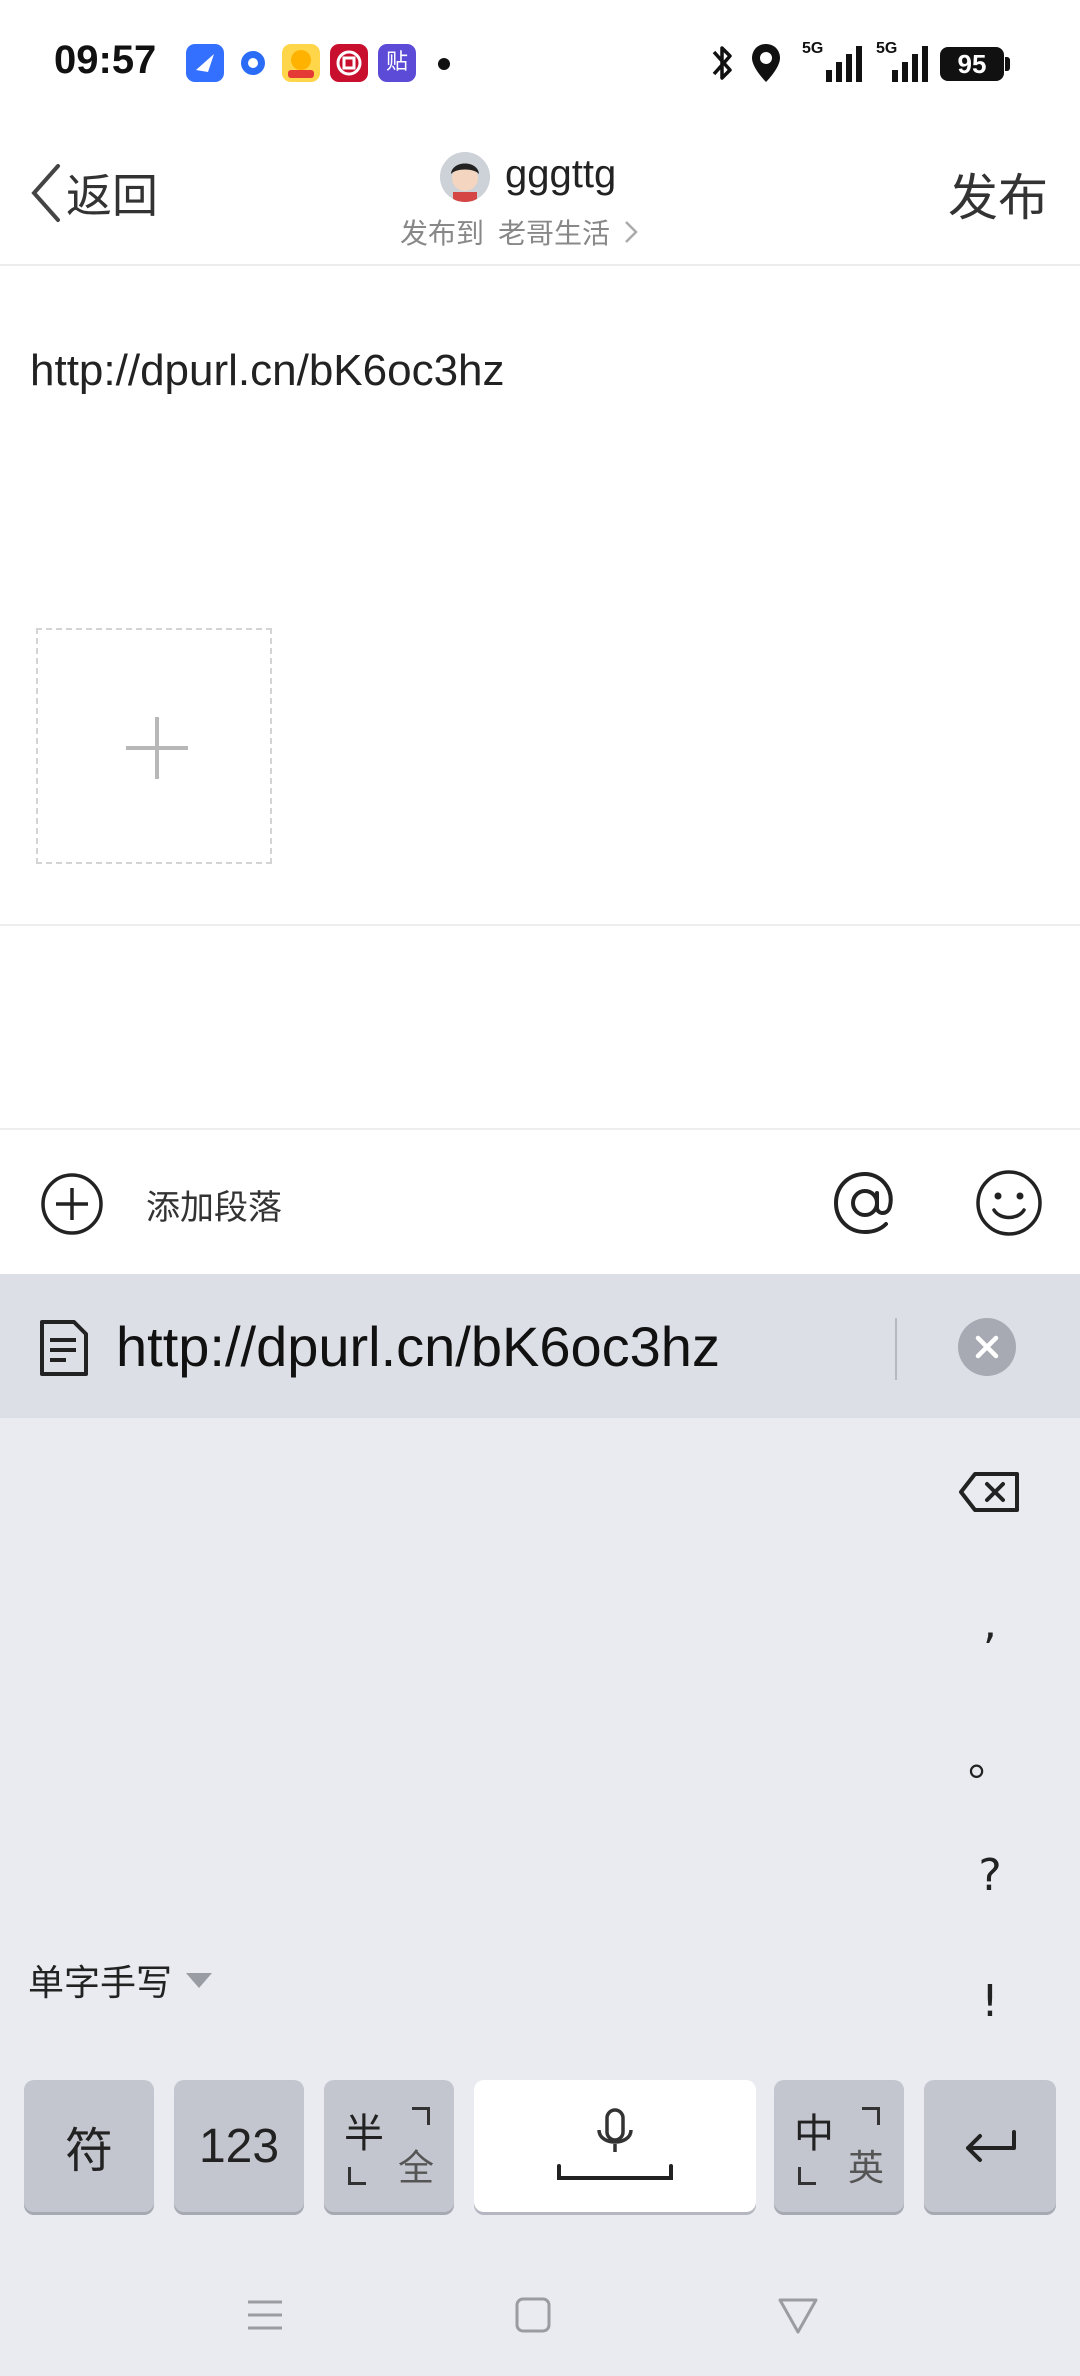 The height and width of the screenshot is (2376, 1080). Describe the element at coordinates (631, 232) in the screenshot. I see `chevron-right-icon` at that location.